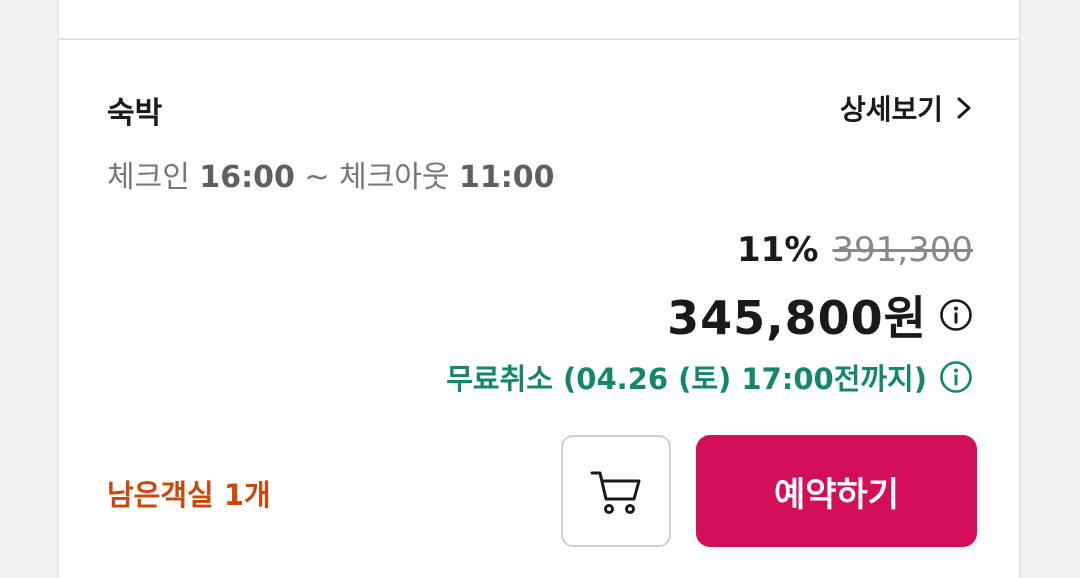 The height and width of the screenshot is (578, 1080). I want to click on original-price: 391,300, so click(902, 250).